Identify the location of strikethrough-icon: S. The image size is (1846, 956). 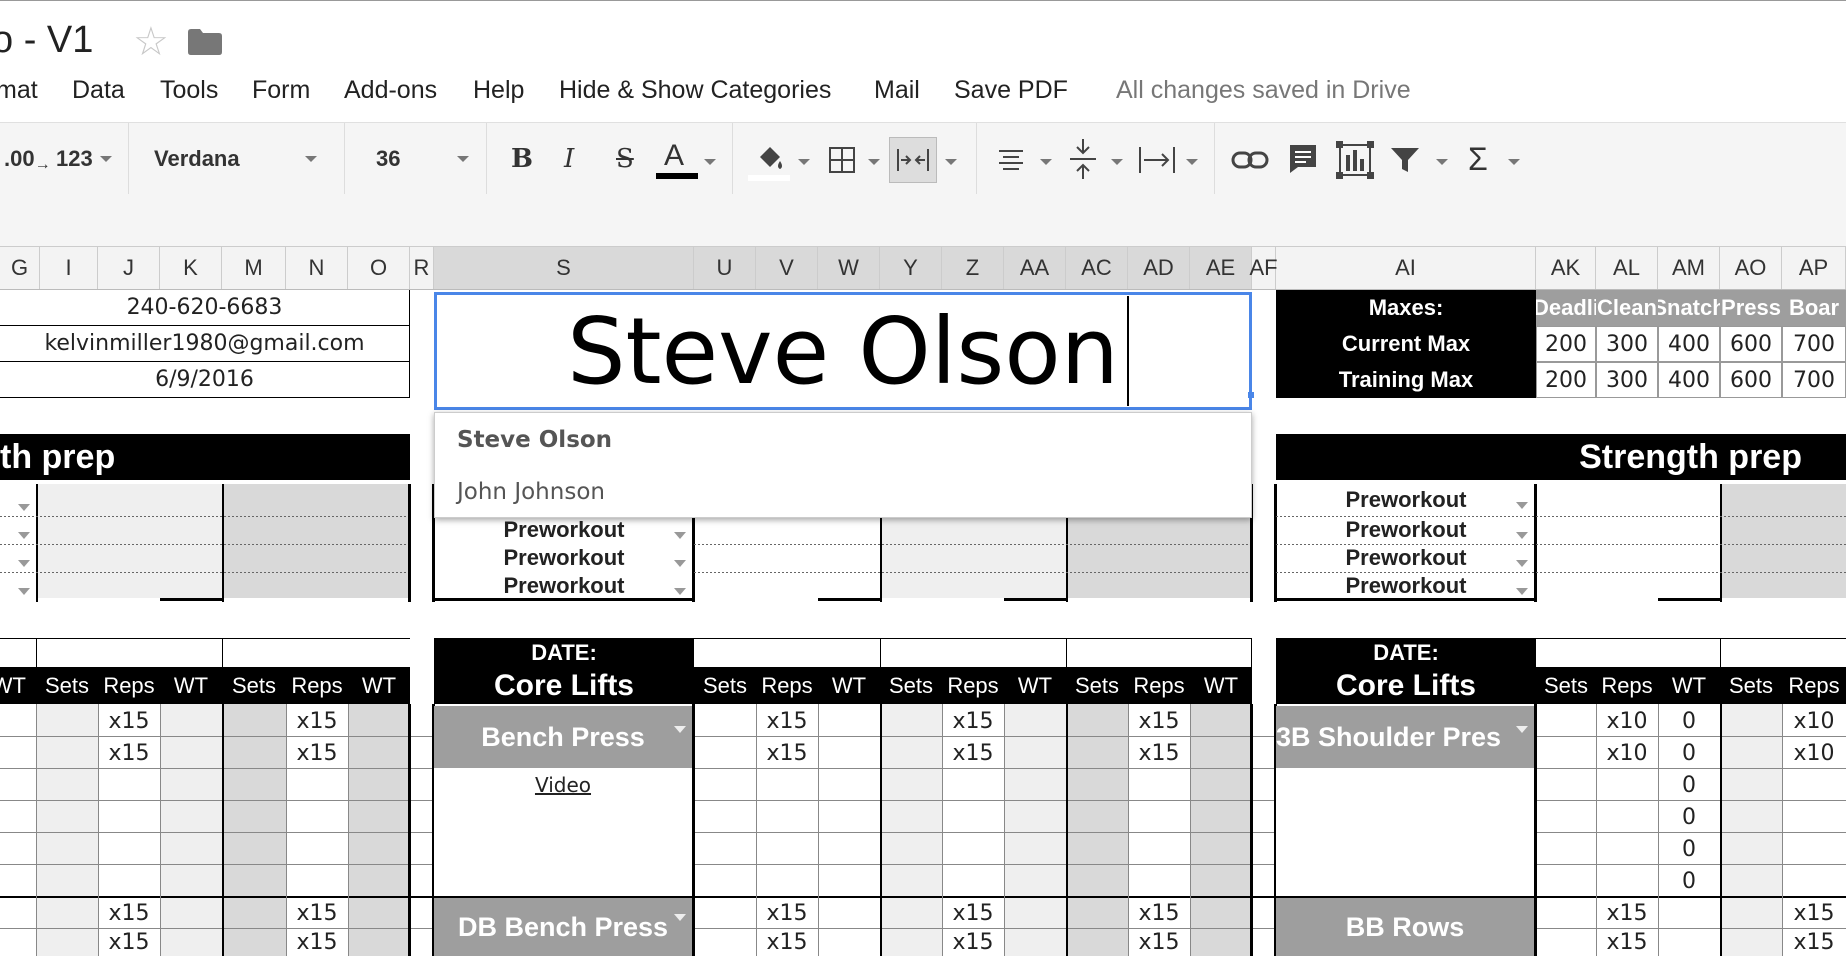
(625, 159).